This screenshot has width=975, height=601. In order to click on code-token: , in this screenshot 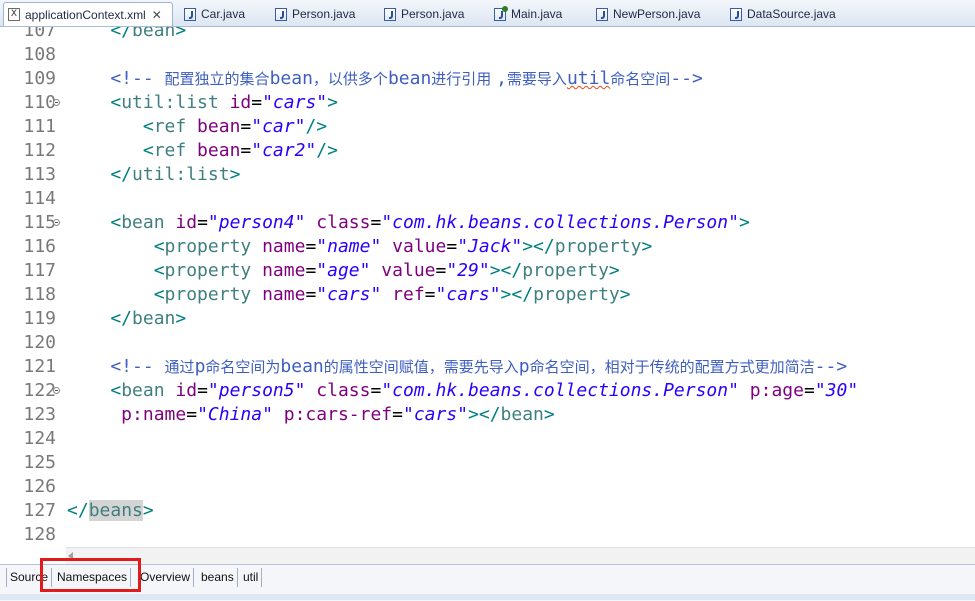, I will do `click(501, 78)`.